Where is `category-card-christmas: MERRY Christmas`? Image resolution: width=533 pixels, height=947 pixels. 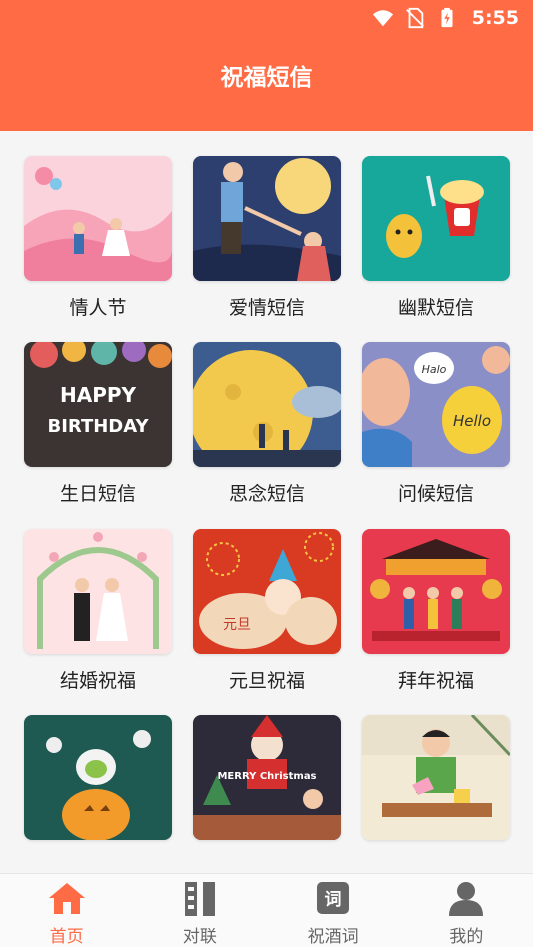
category-card-christmas: MERRY Christmas is located at coordinates (267, 797).